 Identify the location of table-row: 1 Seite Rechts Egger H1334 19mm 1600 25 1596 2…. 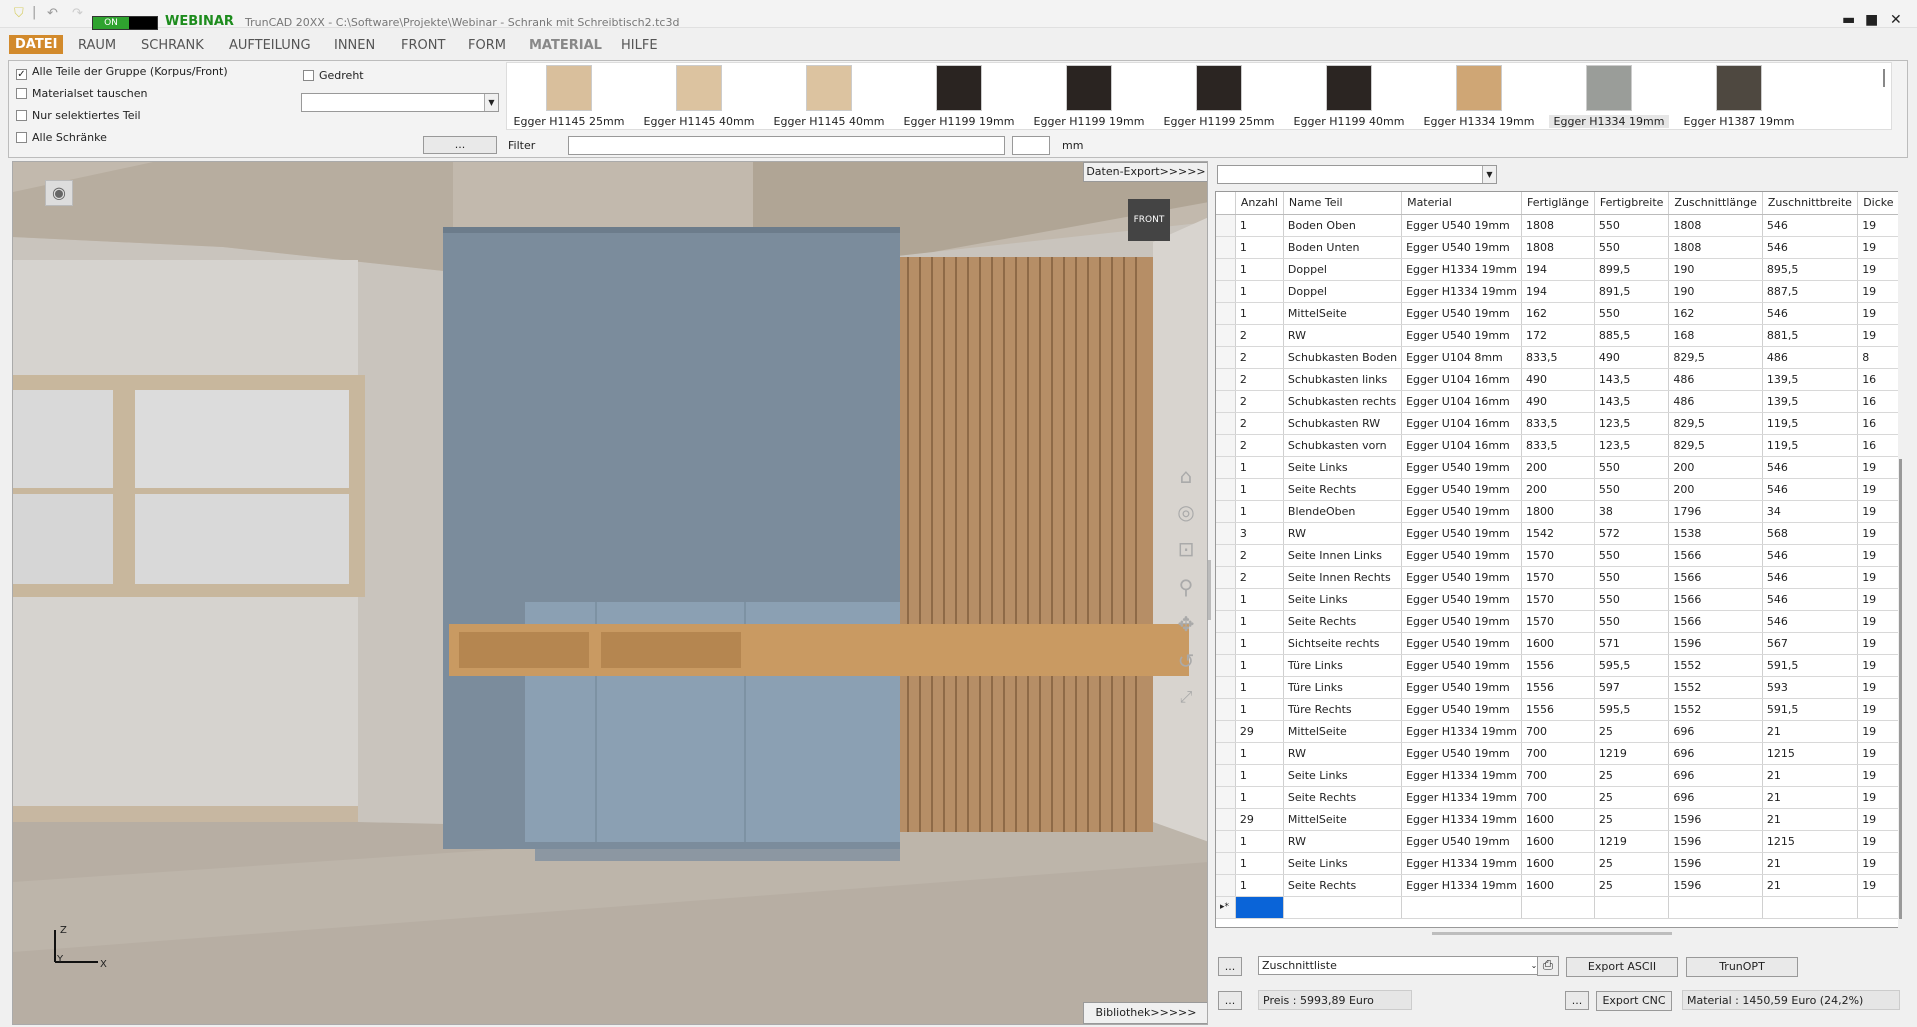
(1558, 885).